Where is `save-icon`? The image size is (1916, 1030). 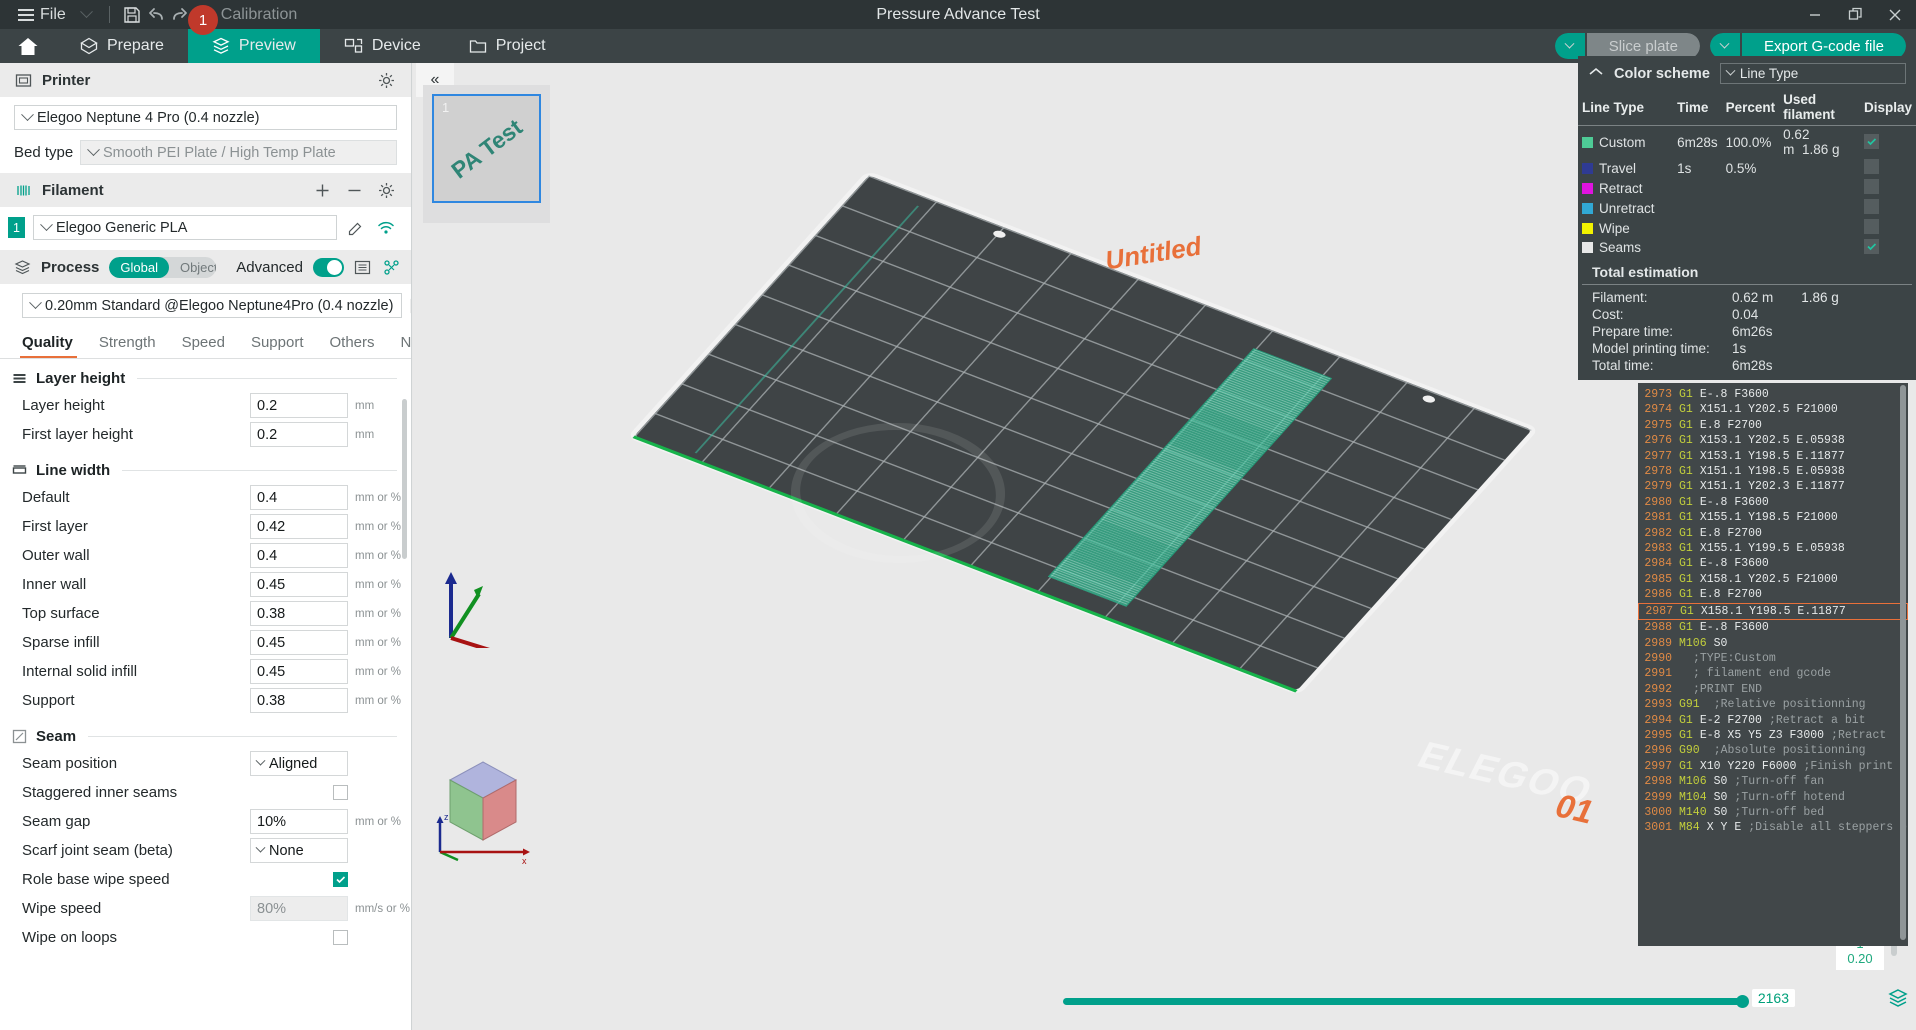 save-icon is located at coordinates (132, 15).